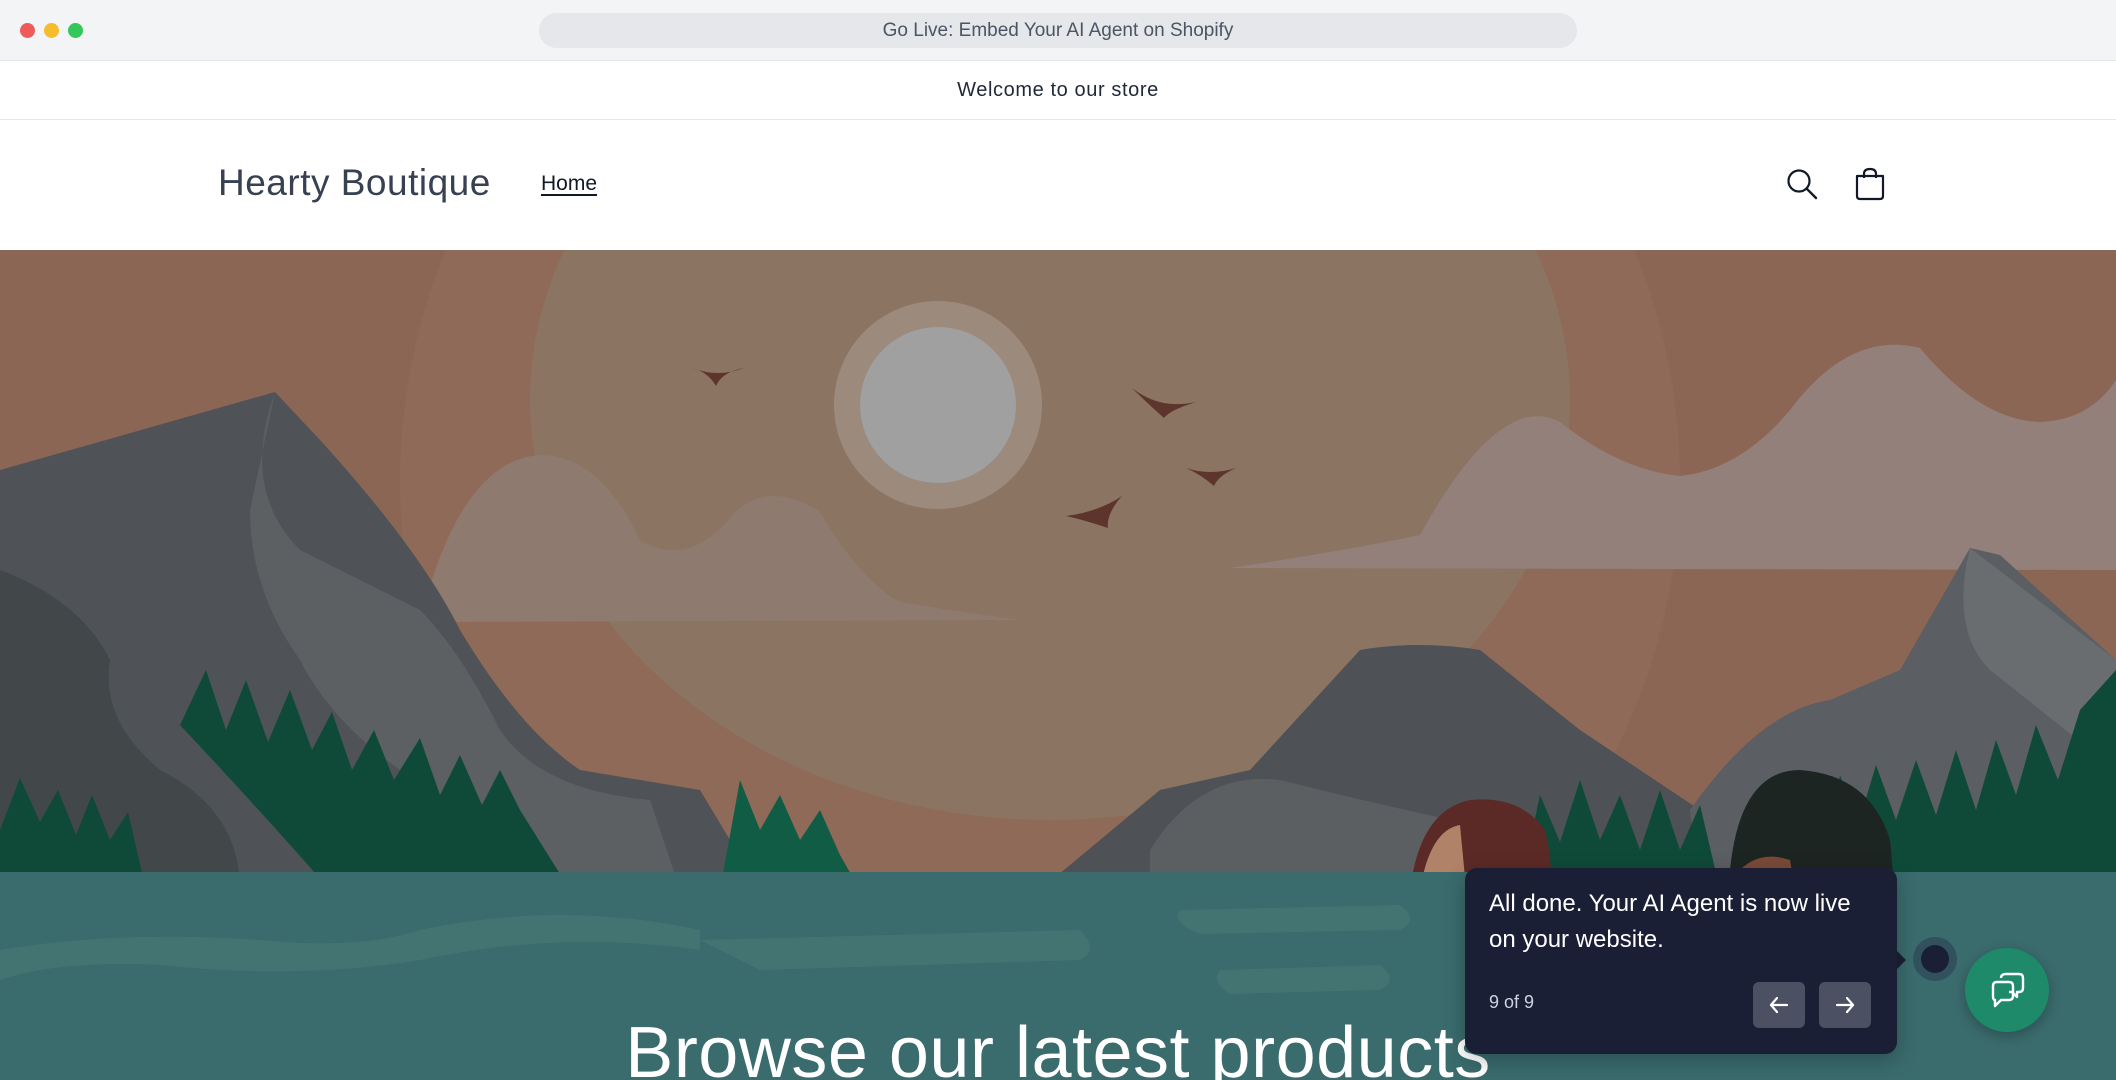 The width and height of the screenshot is (2116, 1080). What do you see at coordinates (51, 30) in the screenshot?
I see `minimize-window-button` at bounding box center [51, 30].